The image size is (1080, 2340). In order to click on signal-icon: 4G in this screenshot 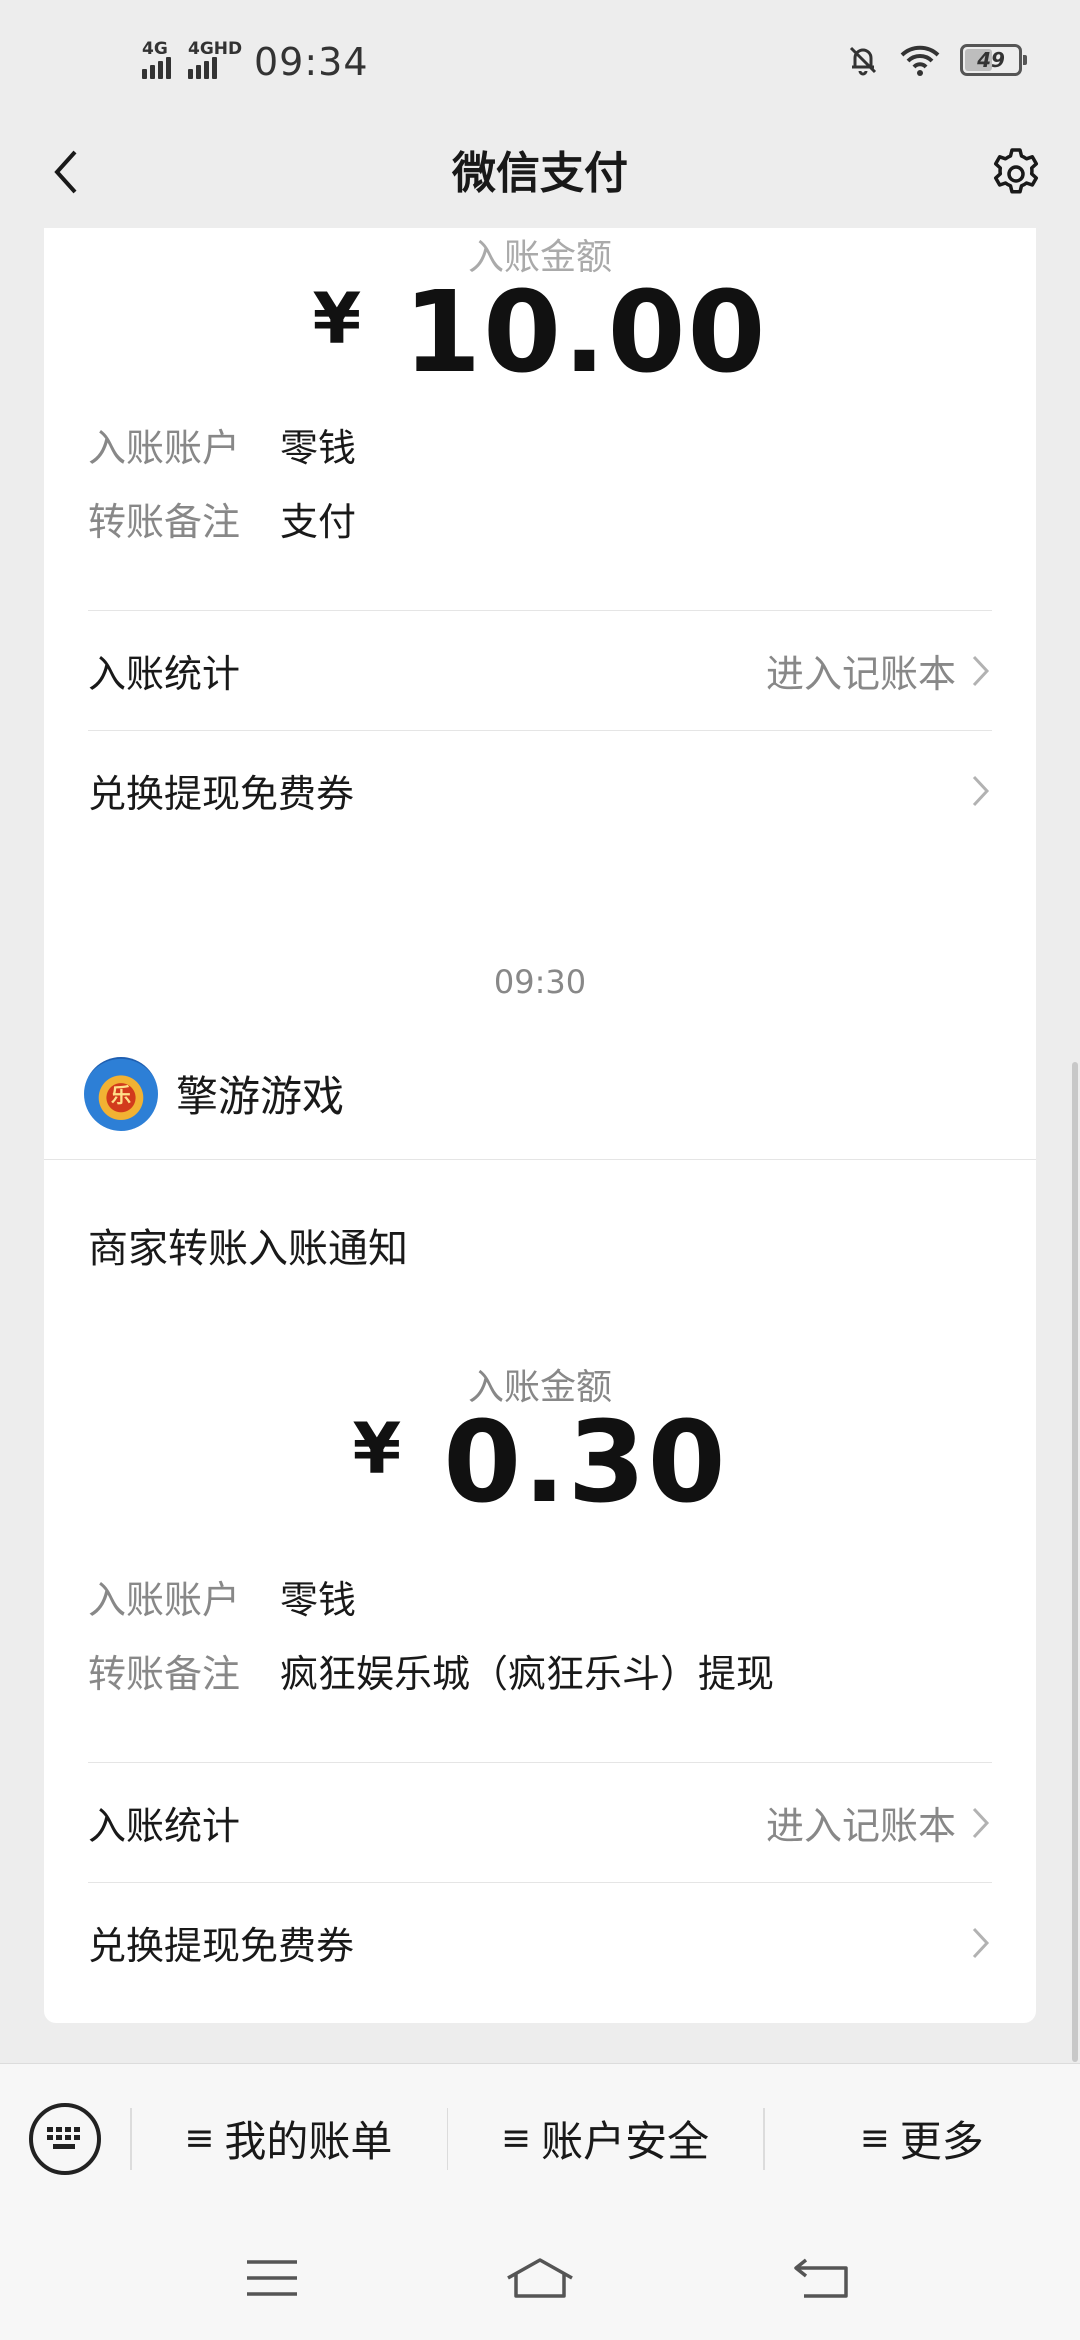, I will do `click(159, 59)`.